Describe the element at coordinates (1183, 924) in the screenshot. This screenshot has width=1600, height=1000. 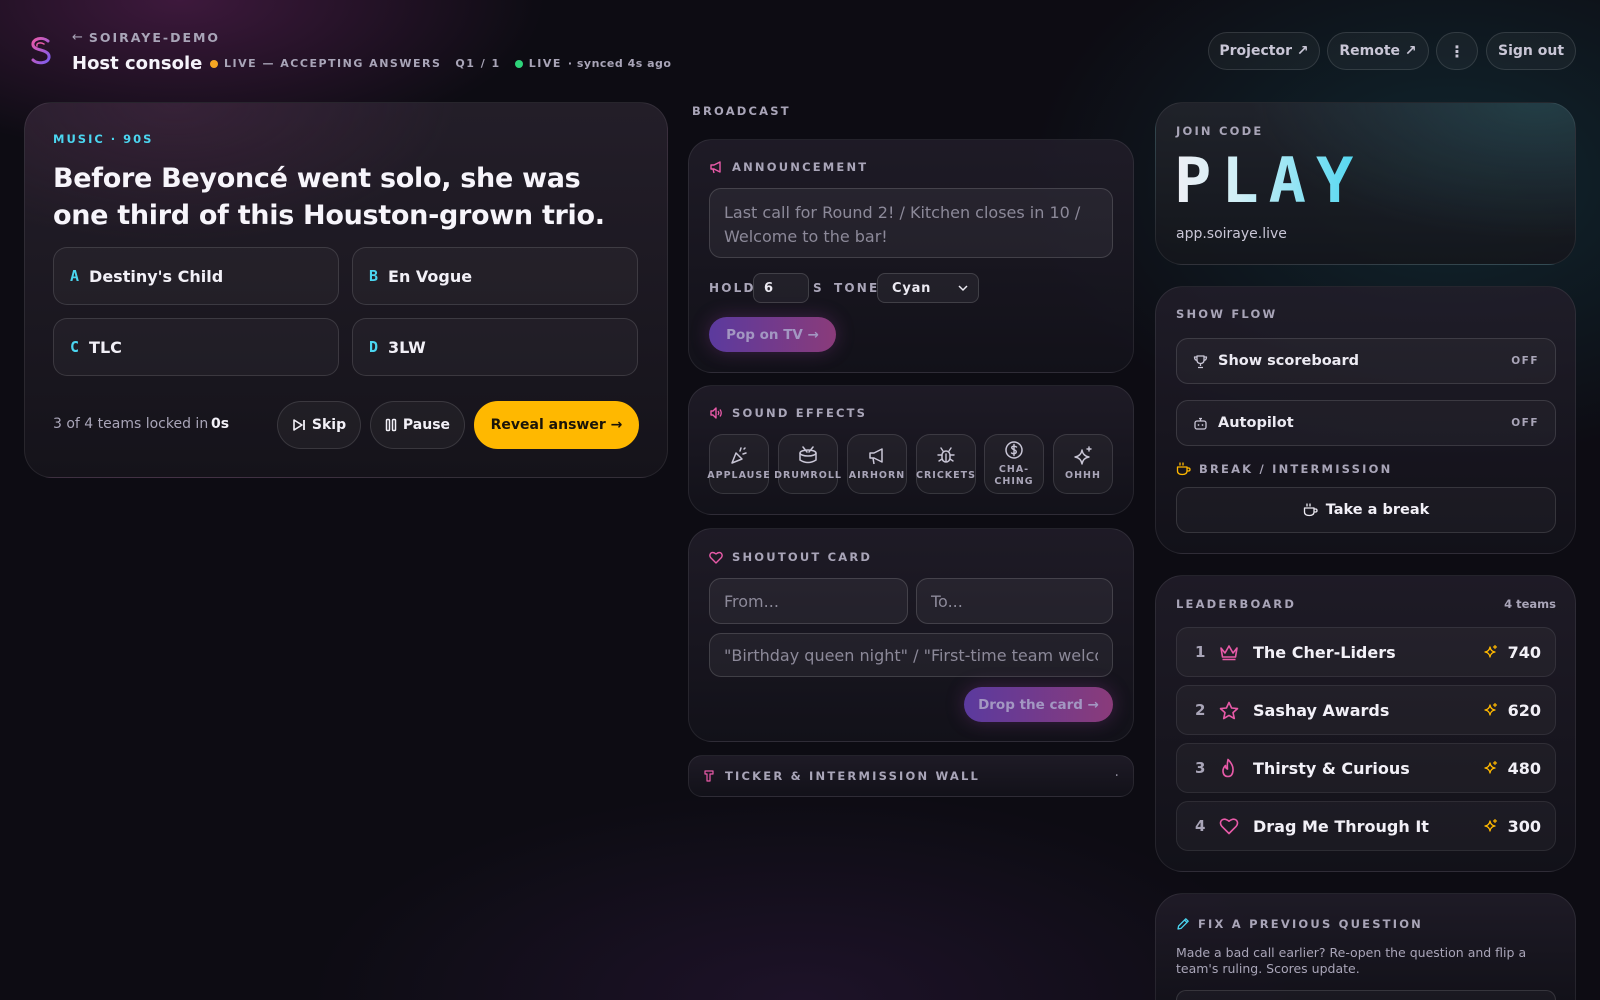
I see `pencil-icon` at that location.